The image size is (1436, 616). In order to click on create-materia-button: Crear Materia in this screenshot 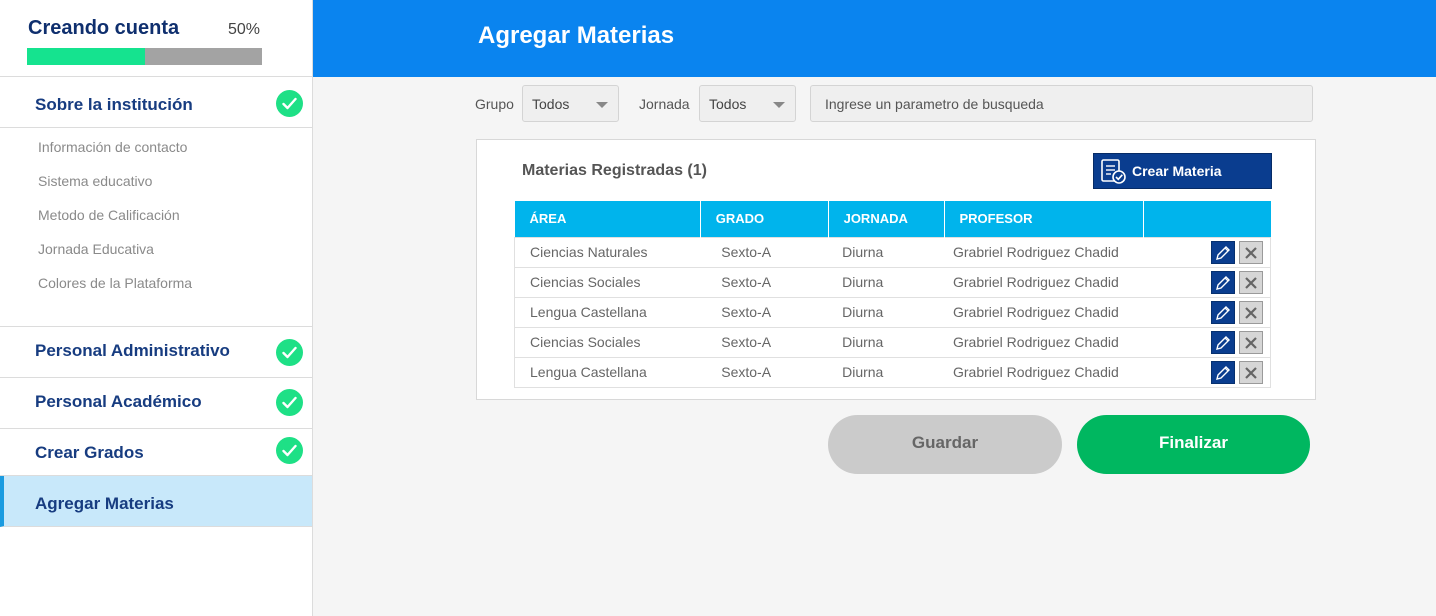, I will do `click(1182, 171)`.